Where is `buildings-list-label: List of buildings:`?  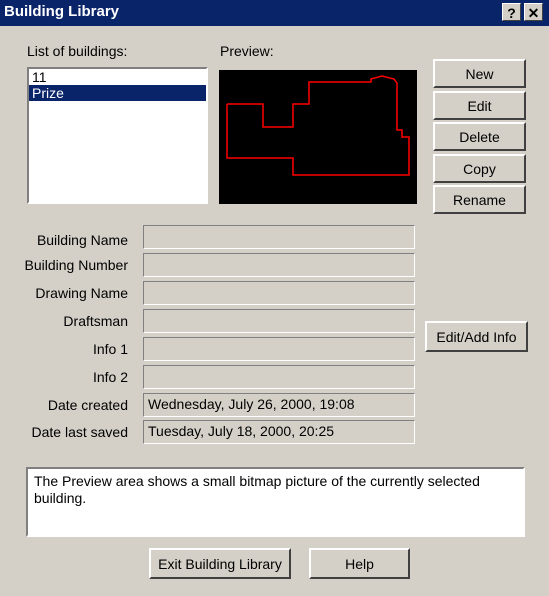 buildings-list-label: List of buildings: is located at coordinates (77, 51).